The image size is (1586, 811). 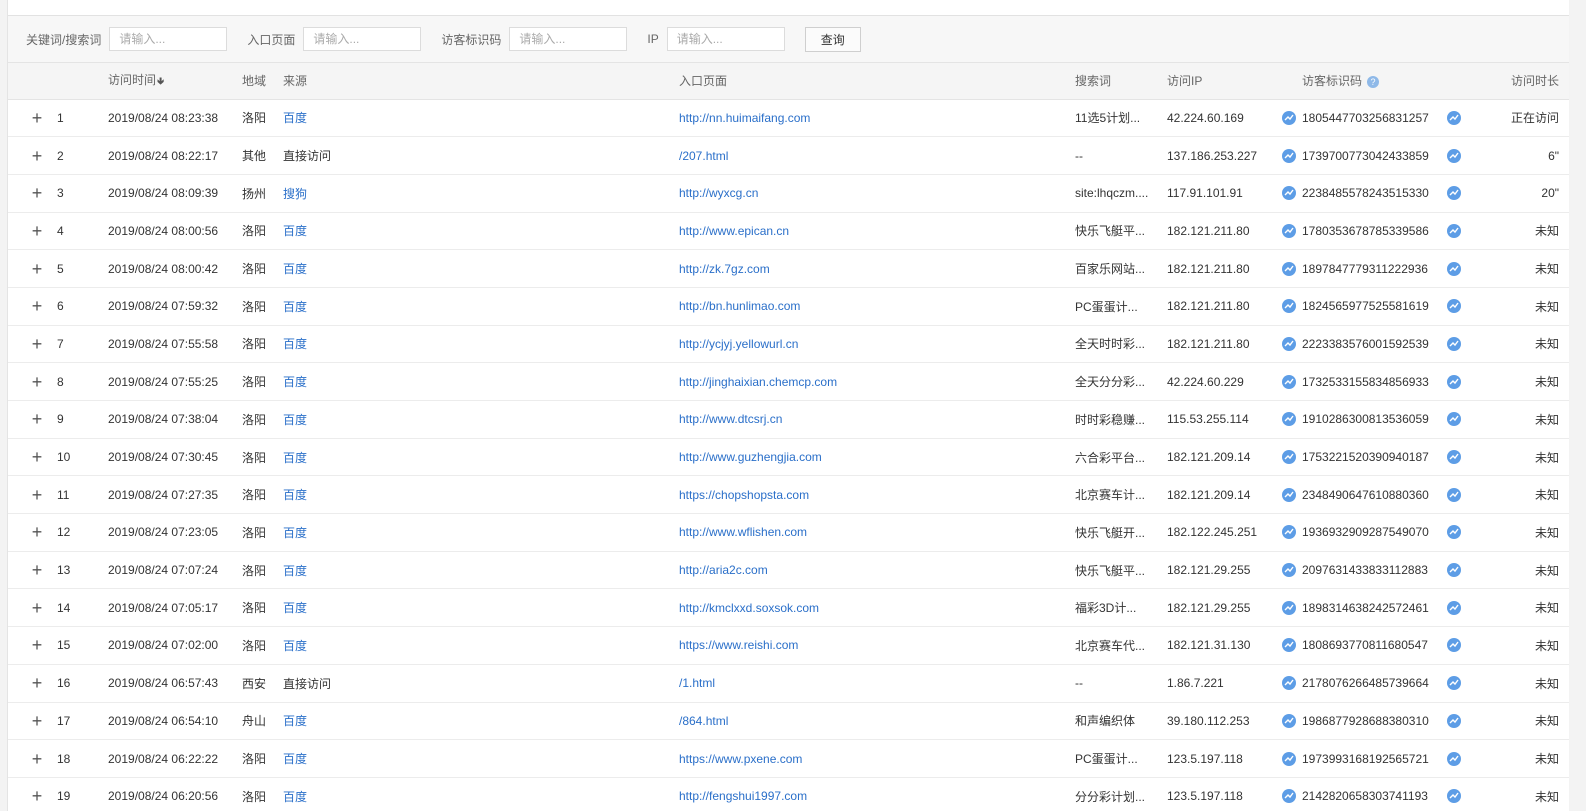 What do you see at coordinates (175, 81) in the screenshot?
I see `header-time: 访问时间🢃` at bounding box center [175, 81].